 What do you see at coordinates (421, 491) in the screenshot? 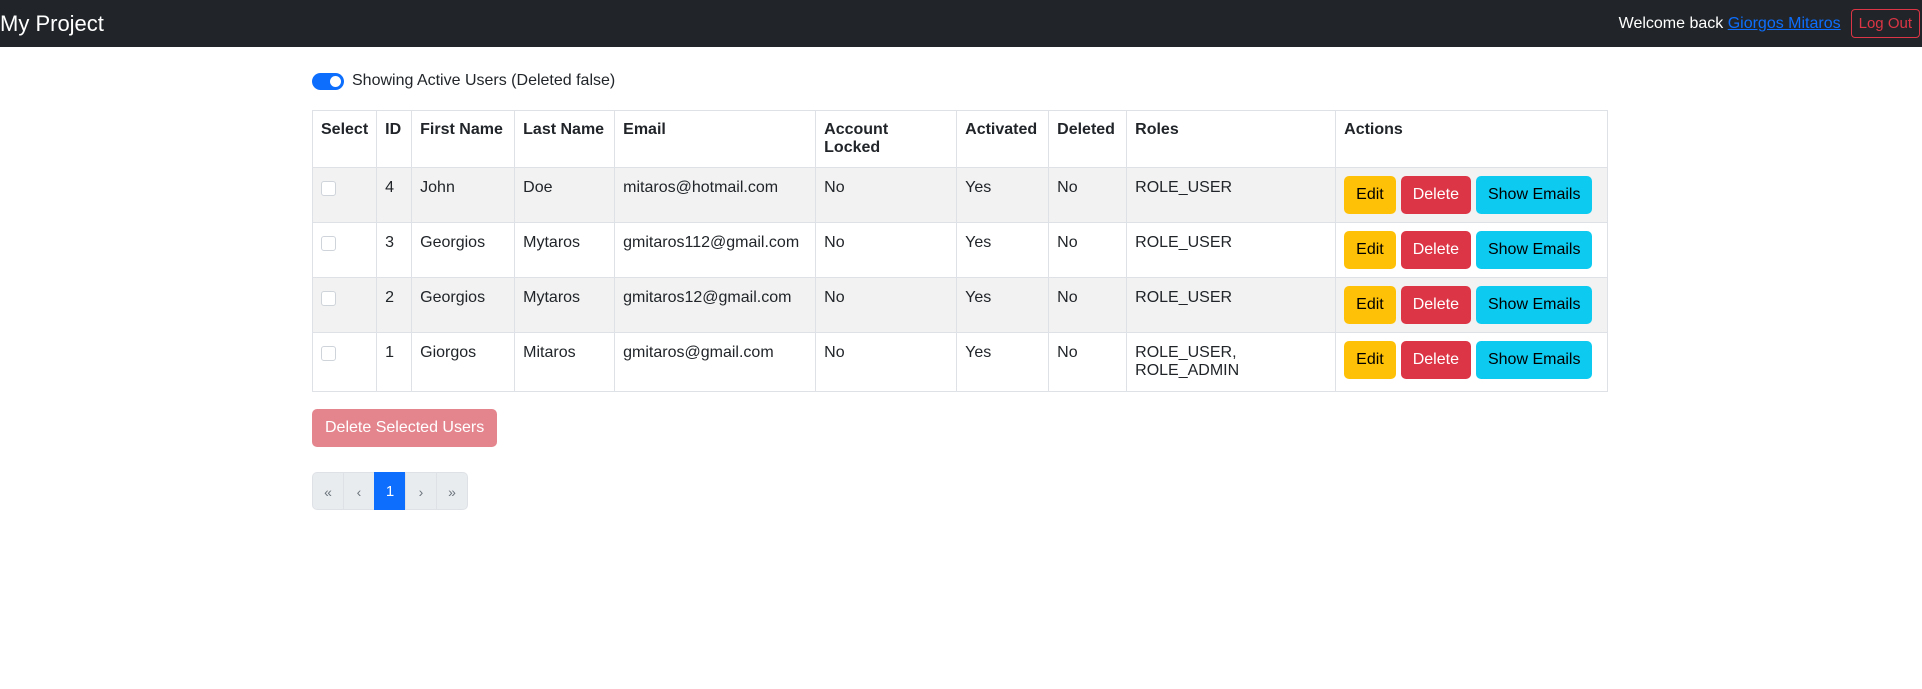
I see `next-page-button: ›` at bounding box center [421, 491].